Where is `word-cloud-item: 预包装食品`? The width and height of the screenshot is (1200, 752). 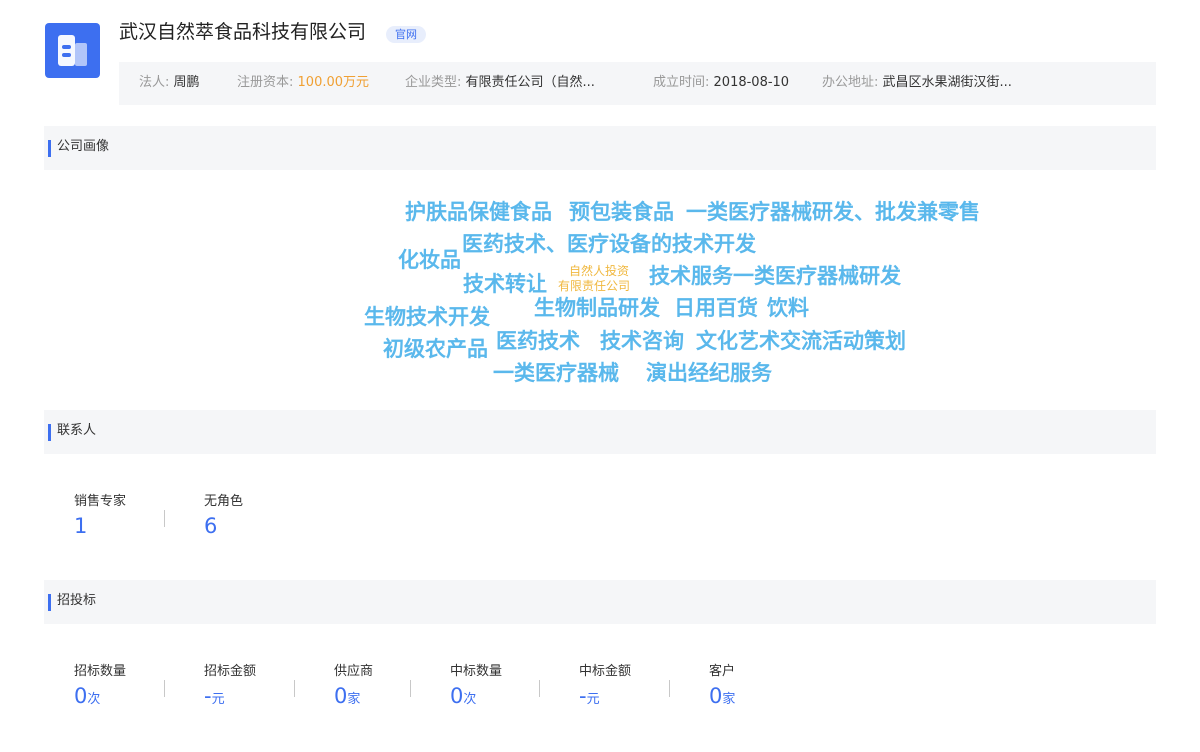
word-cloud-item: 预包装食品 is located at coordinates (621, 212).